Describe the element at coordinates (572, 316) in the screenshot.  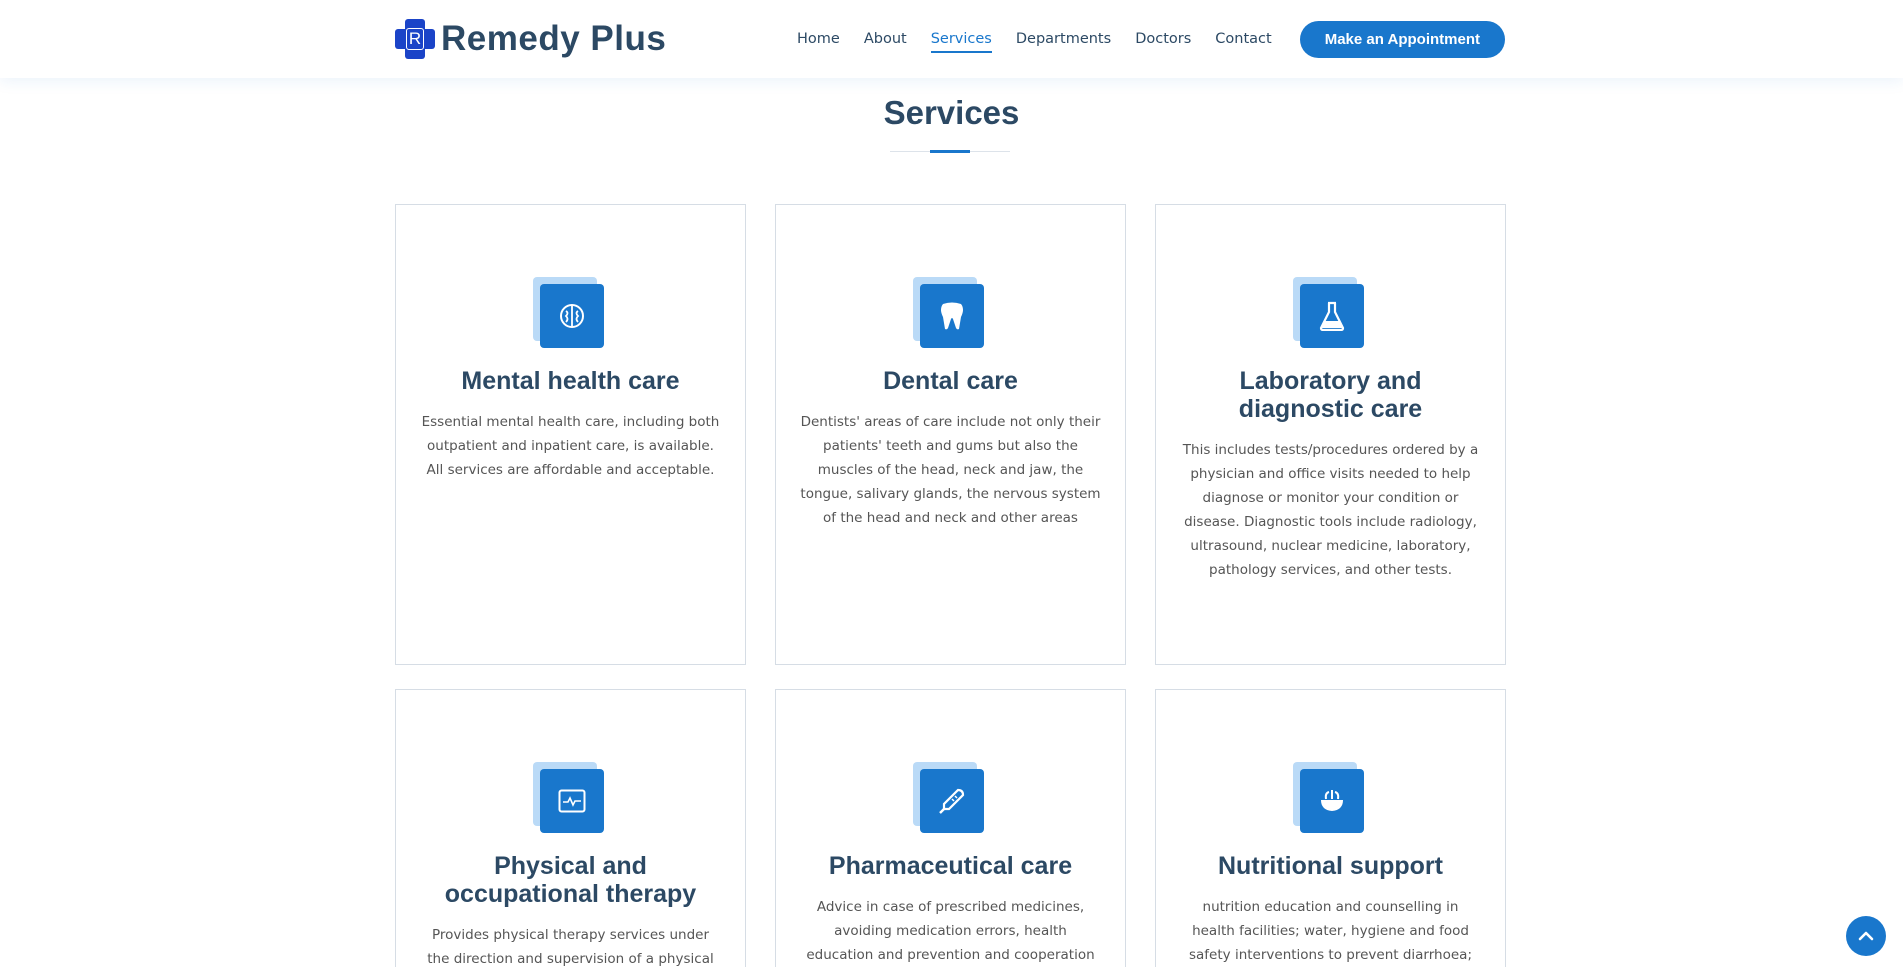
I see `brain-icon` at that location.